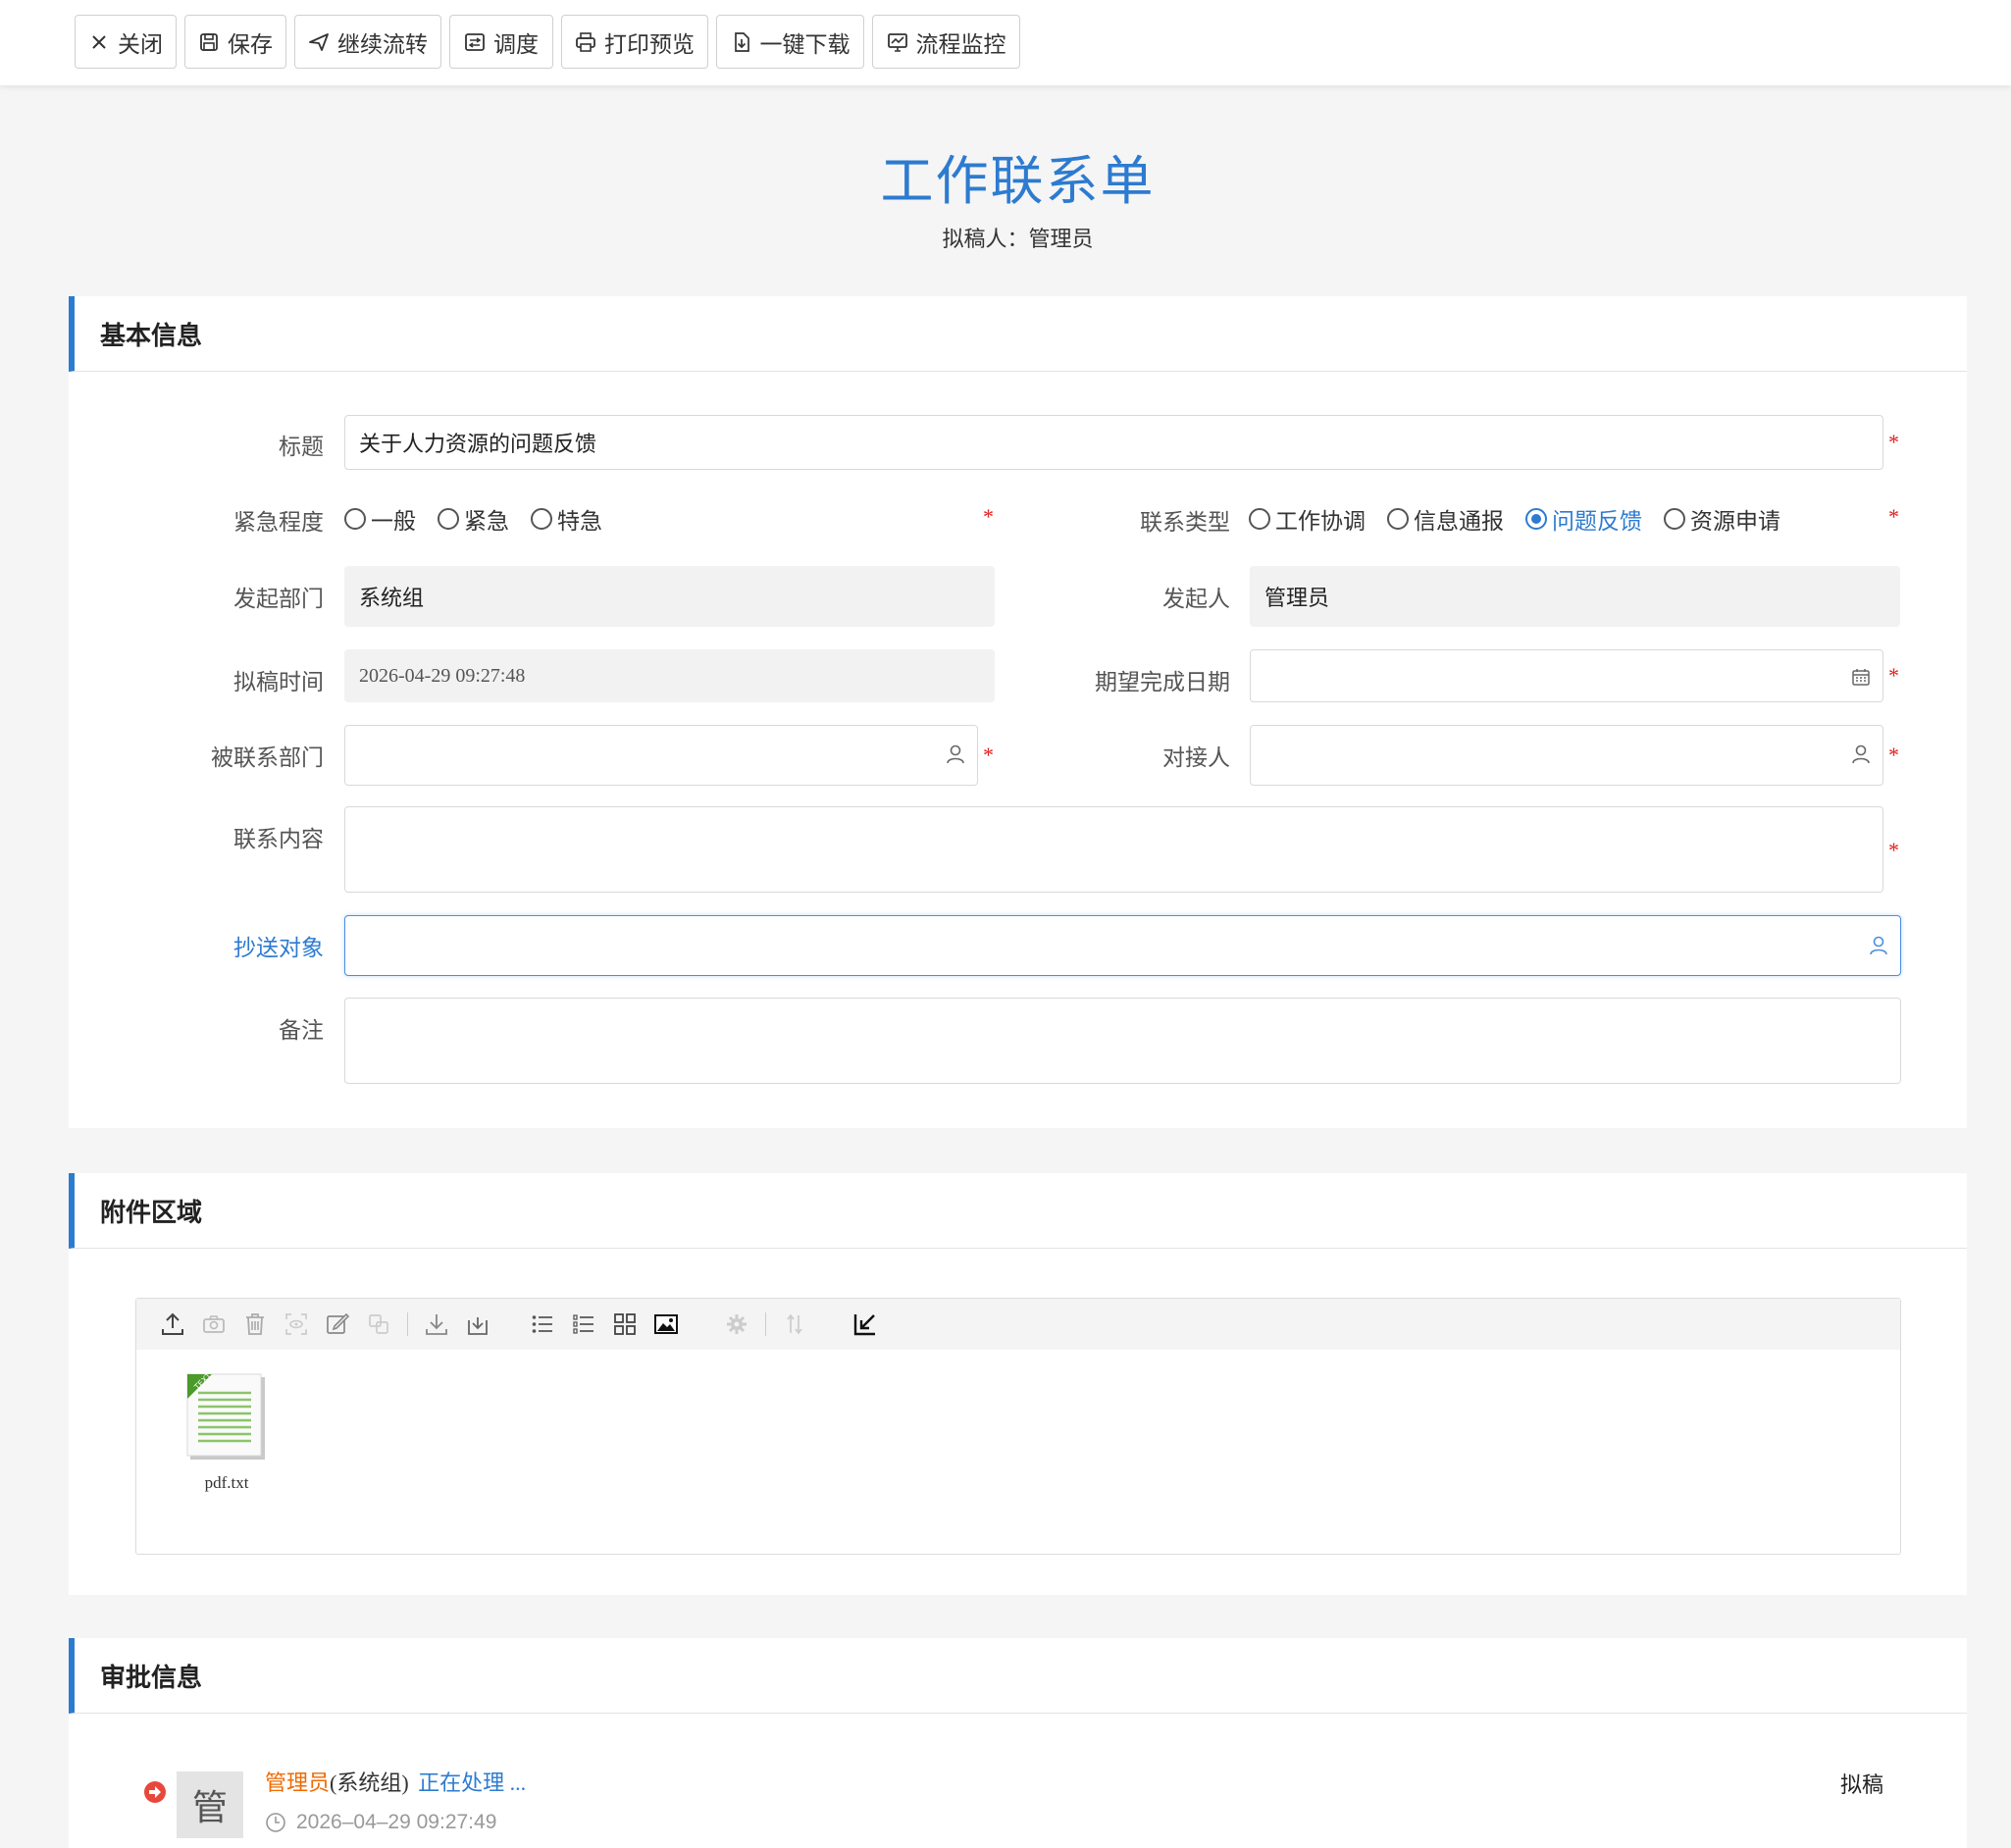 This screenshot has height=1848, width=2011. What do you see at coordinates (1566, 755) in the screenshot?
I see `contact-person-input` at bounding box center [1566, 755].